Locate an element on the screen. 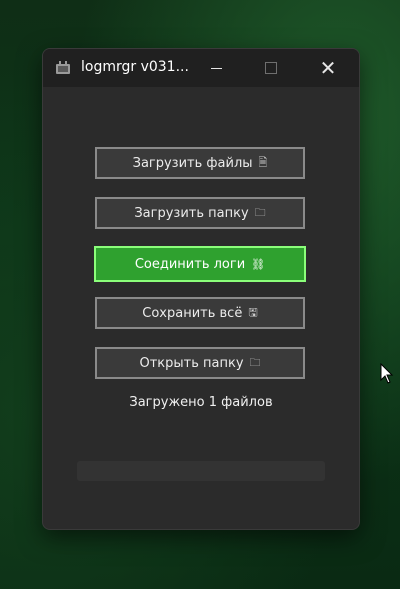 This screenshot has width=400, height=589. progress-bar is located at coordinates (201, 471).